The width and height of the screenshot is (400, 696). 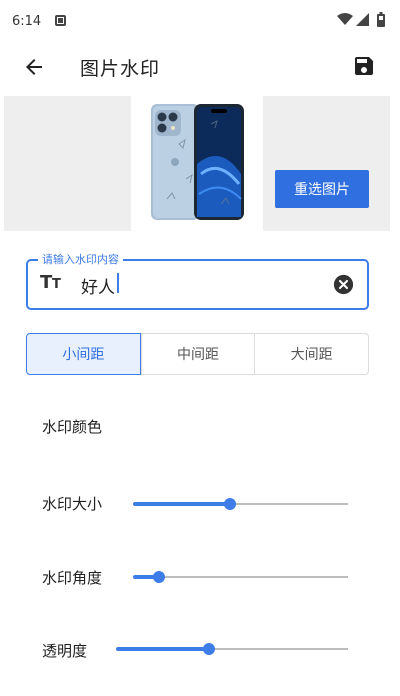 What do you see at coordinates (343, 284) in the screenshot?
I see `clear-icon` at bounding box center [343, 284].